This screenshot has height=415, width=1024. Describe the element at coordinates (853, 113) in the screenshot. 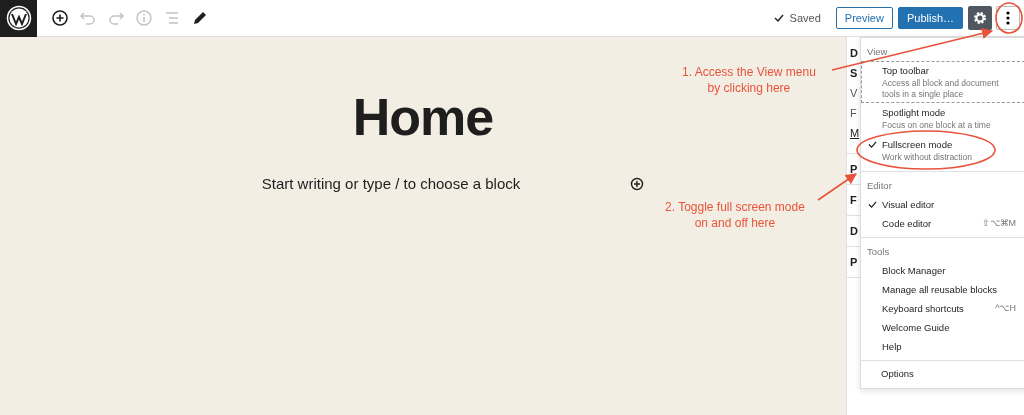

I see `sidebar-label: F` at that location.